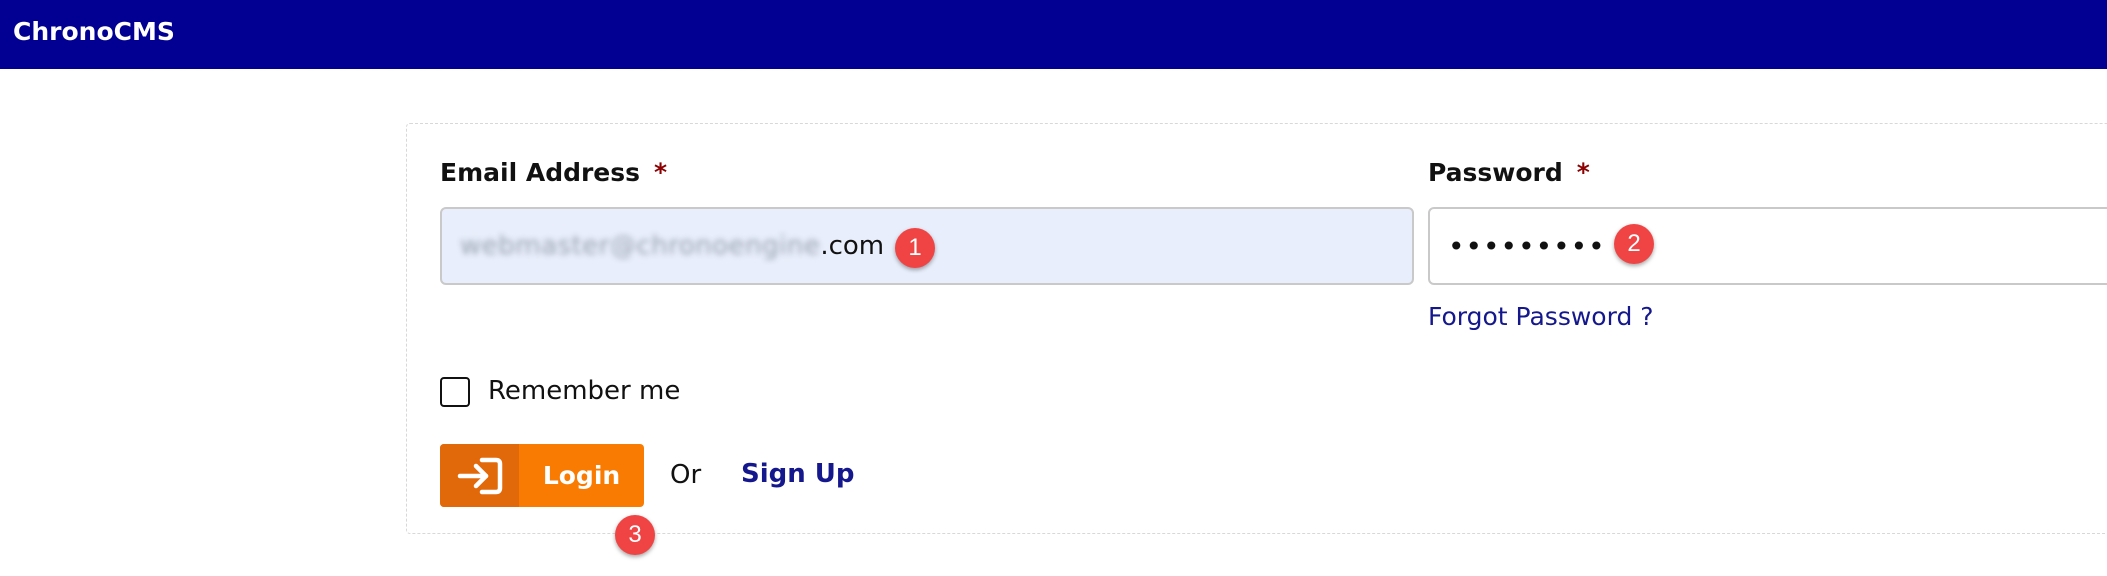 The width and height of the screenshot is (2107, 576). I want to click on annotation-badge-3: 3, so click(635, 535).